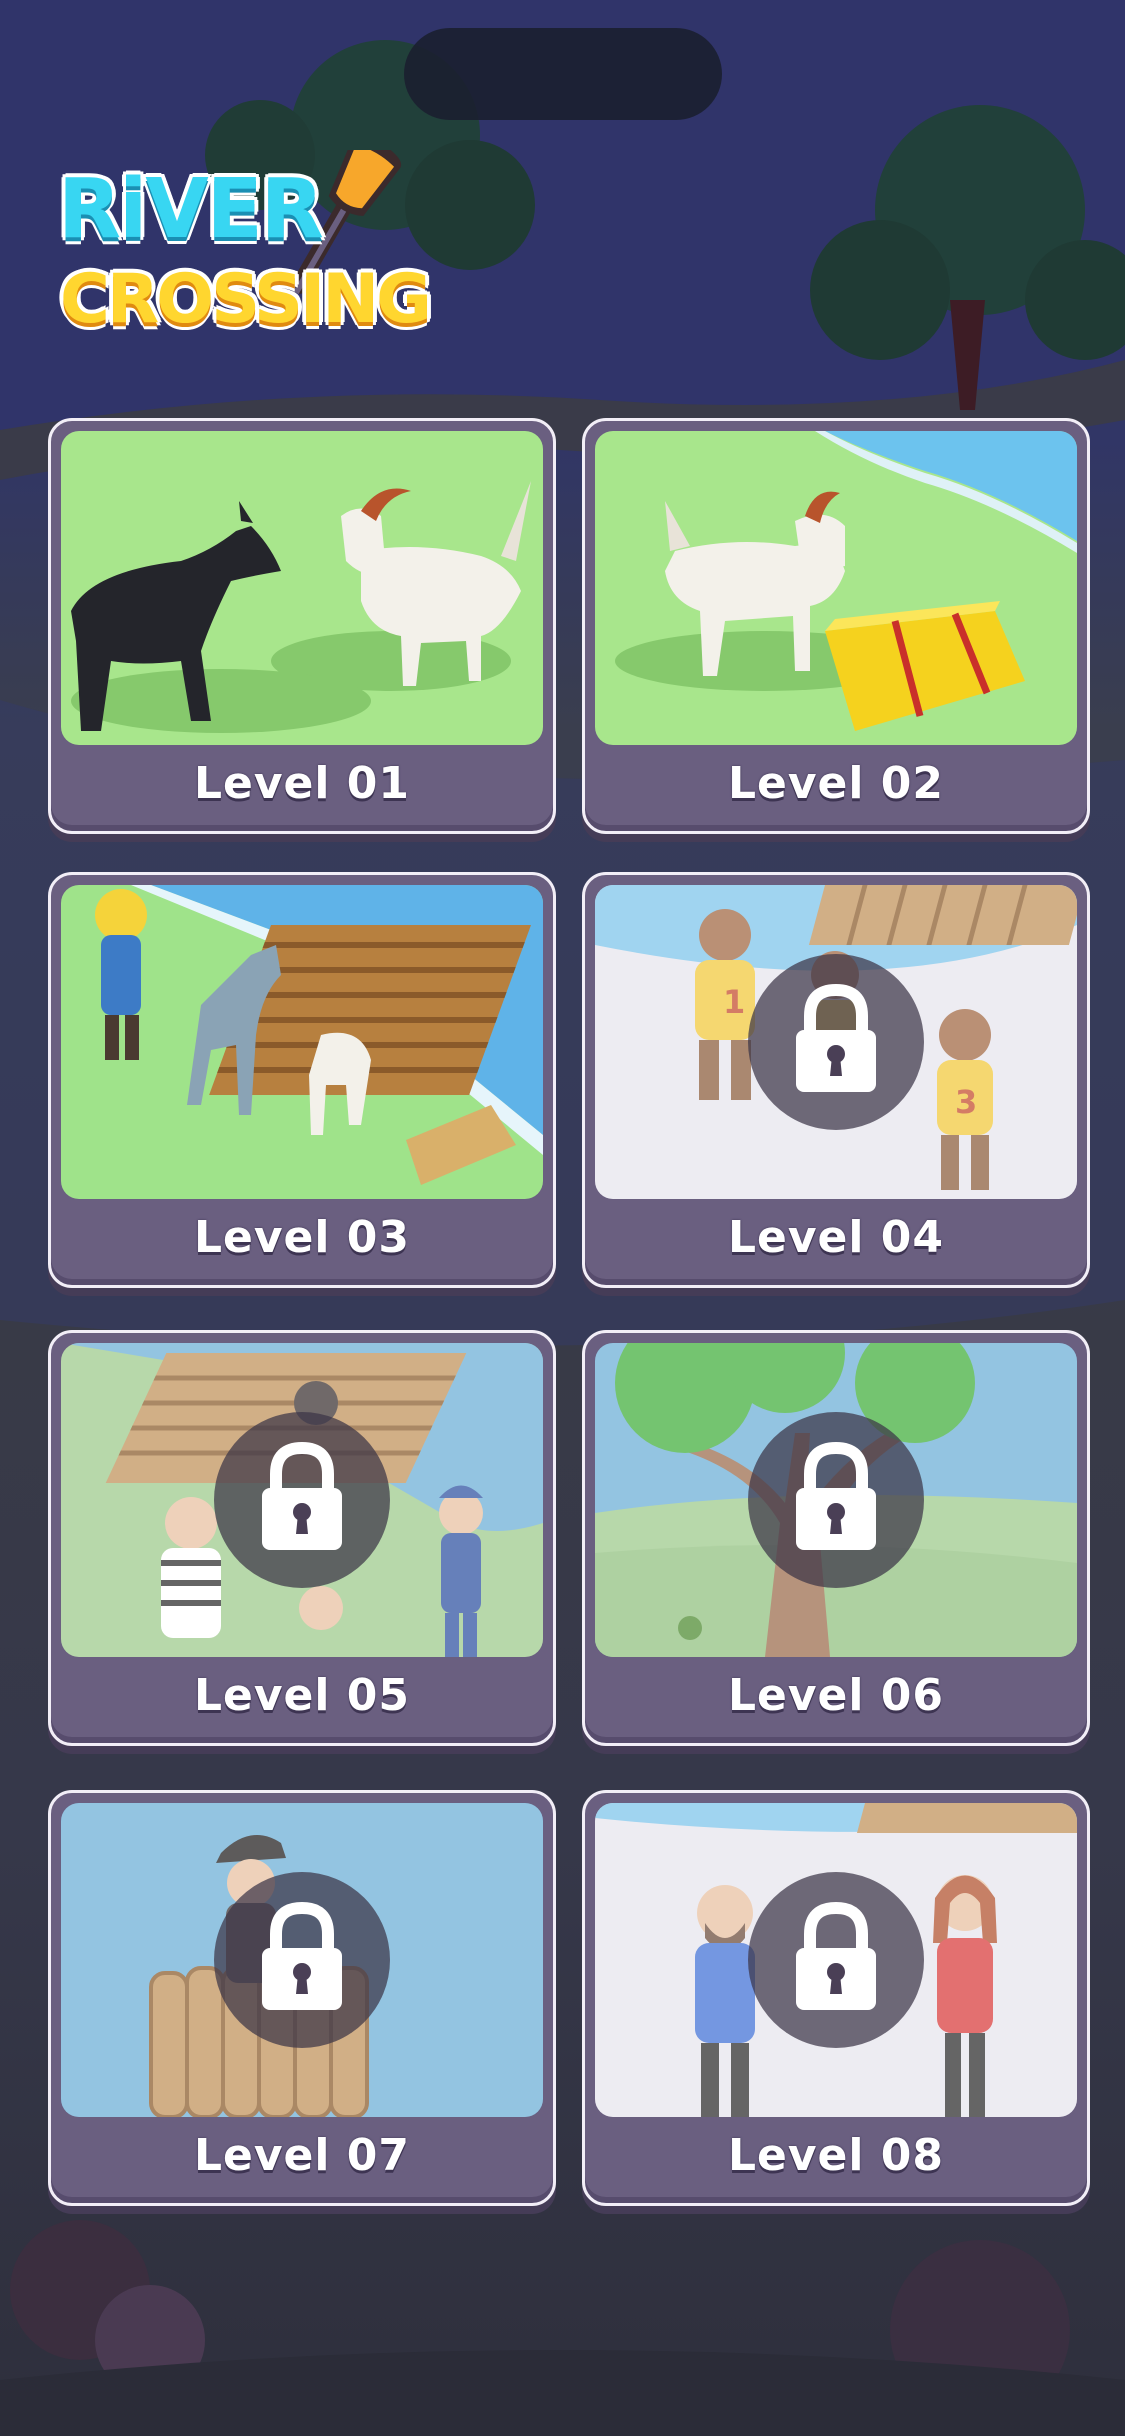  I want to click on device-notch, so click(563, 74).